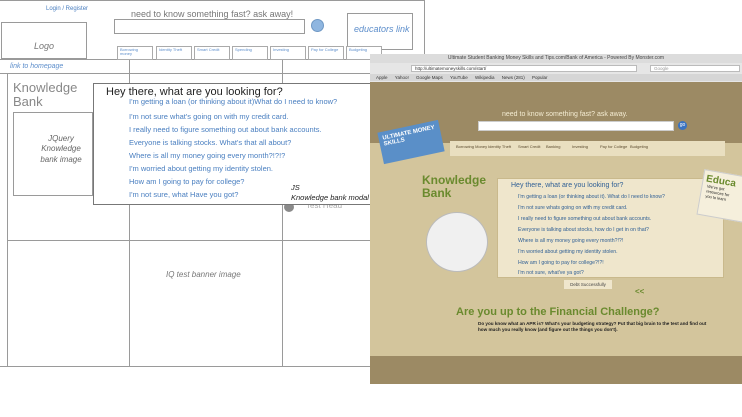 This screenshot has height=417, width=742. I want to click on site-prev-arrows-icon: <<, so click(639, 291).